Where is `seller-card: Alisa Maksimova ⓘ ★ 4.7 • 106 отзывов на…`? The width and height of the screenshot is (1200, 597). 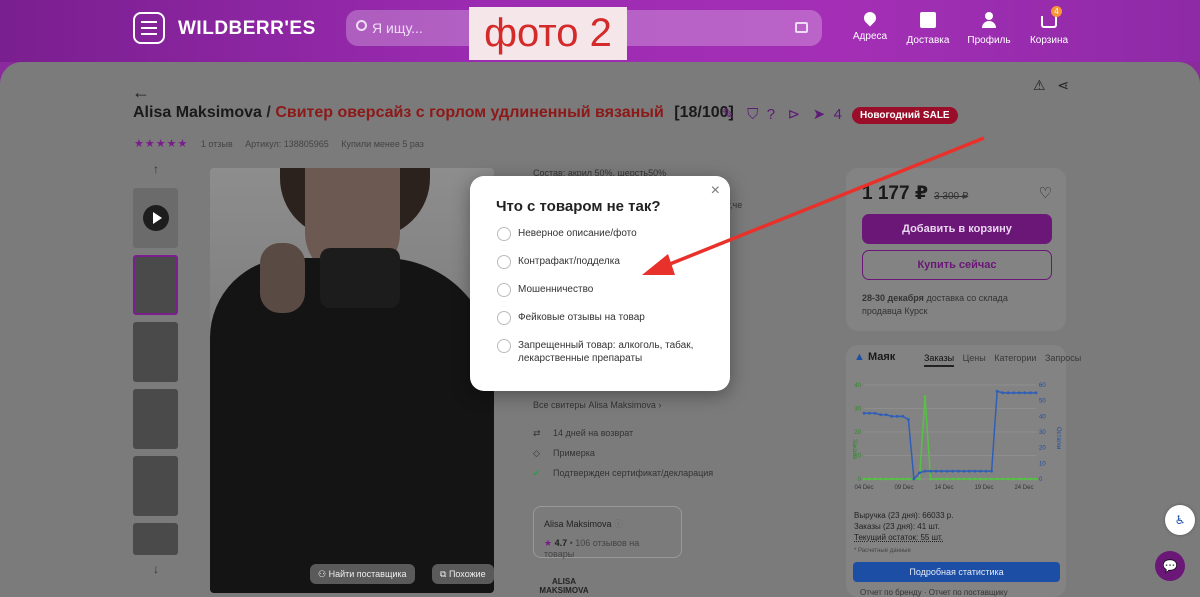 seller-card: Alisa Maksimova ⓘ ★ 4.7 • 106 отзывов на… is located at coordinates (607, 532).